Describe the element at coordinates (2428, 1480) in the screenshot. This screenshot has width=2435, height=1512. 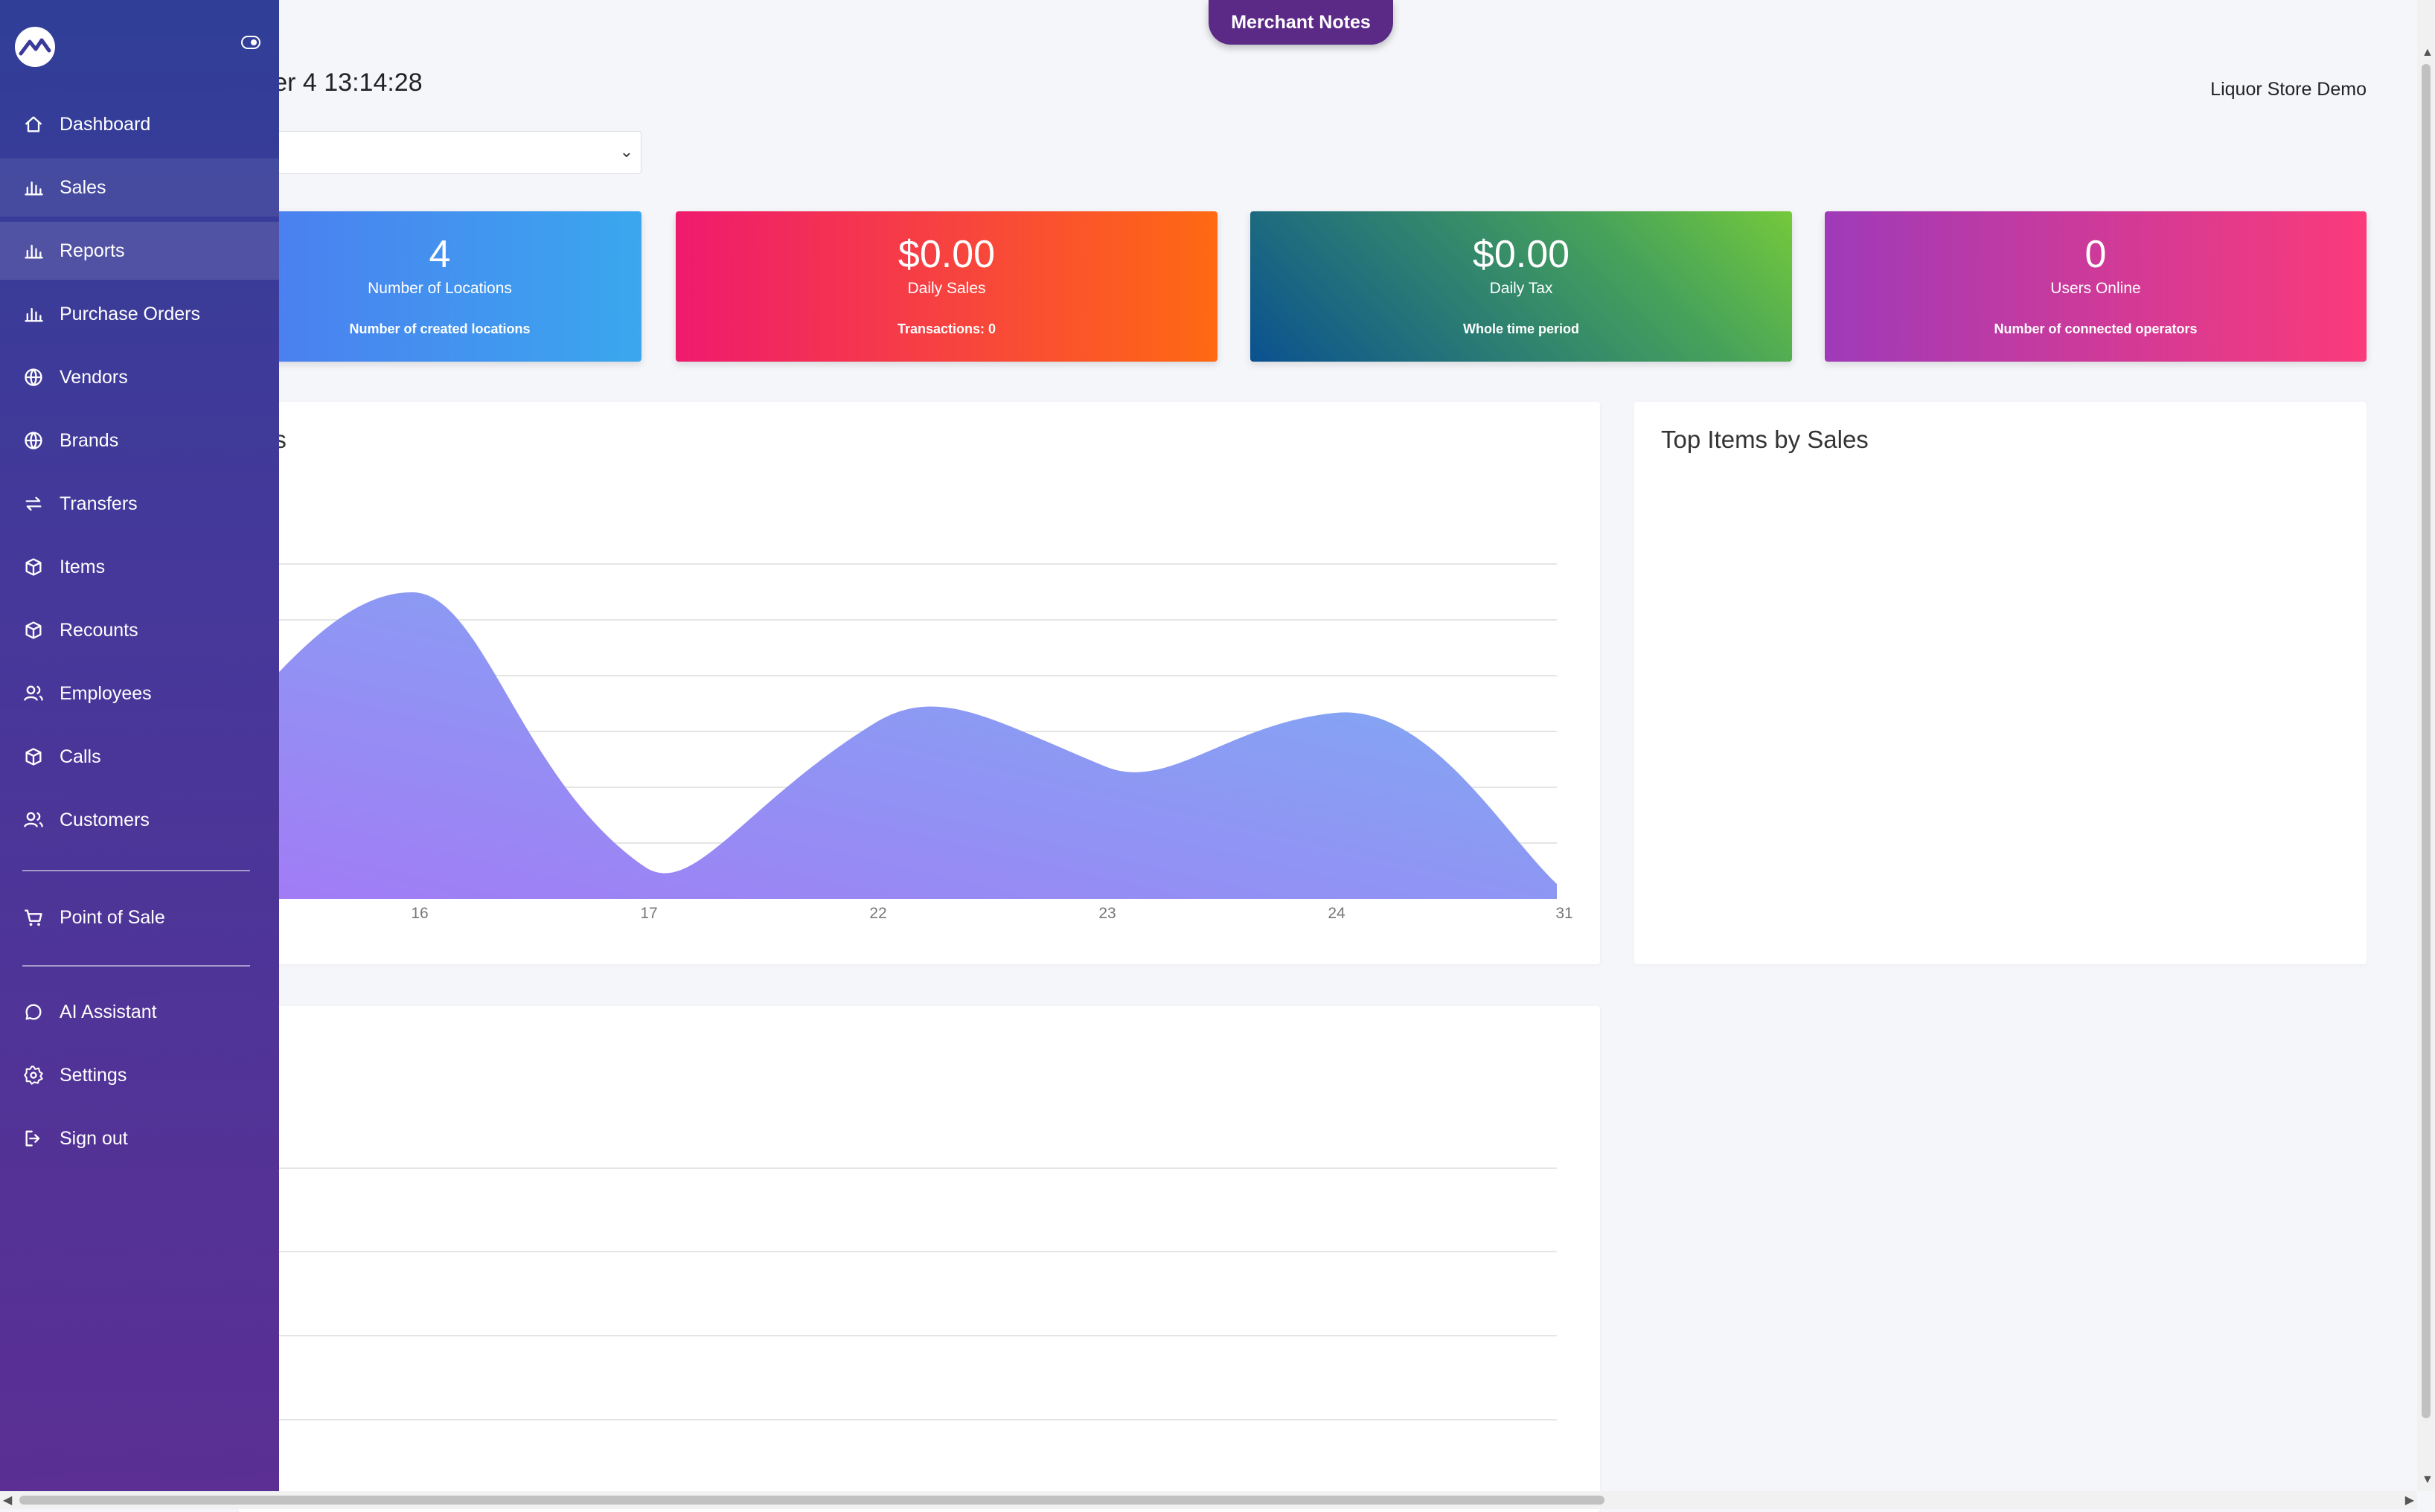
I see `scroll-down-icon: ▼` at that location.